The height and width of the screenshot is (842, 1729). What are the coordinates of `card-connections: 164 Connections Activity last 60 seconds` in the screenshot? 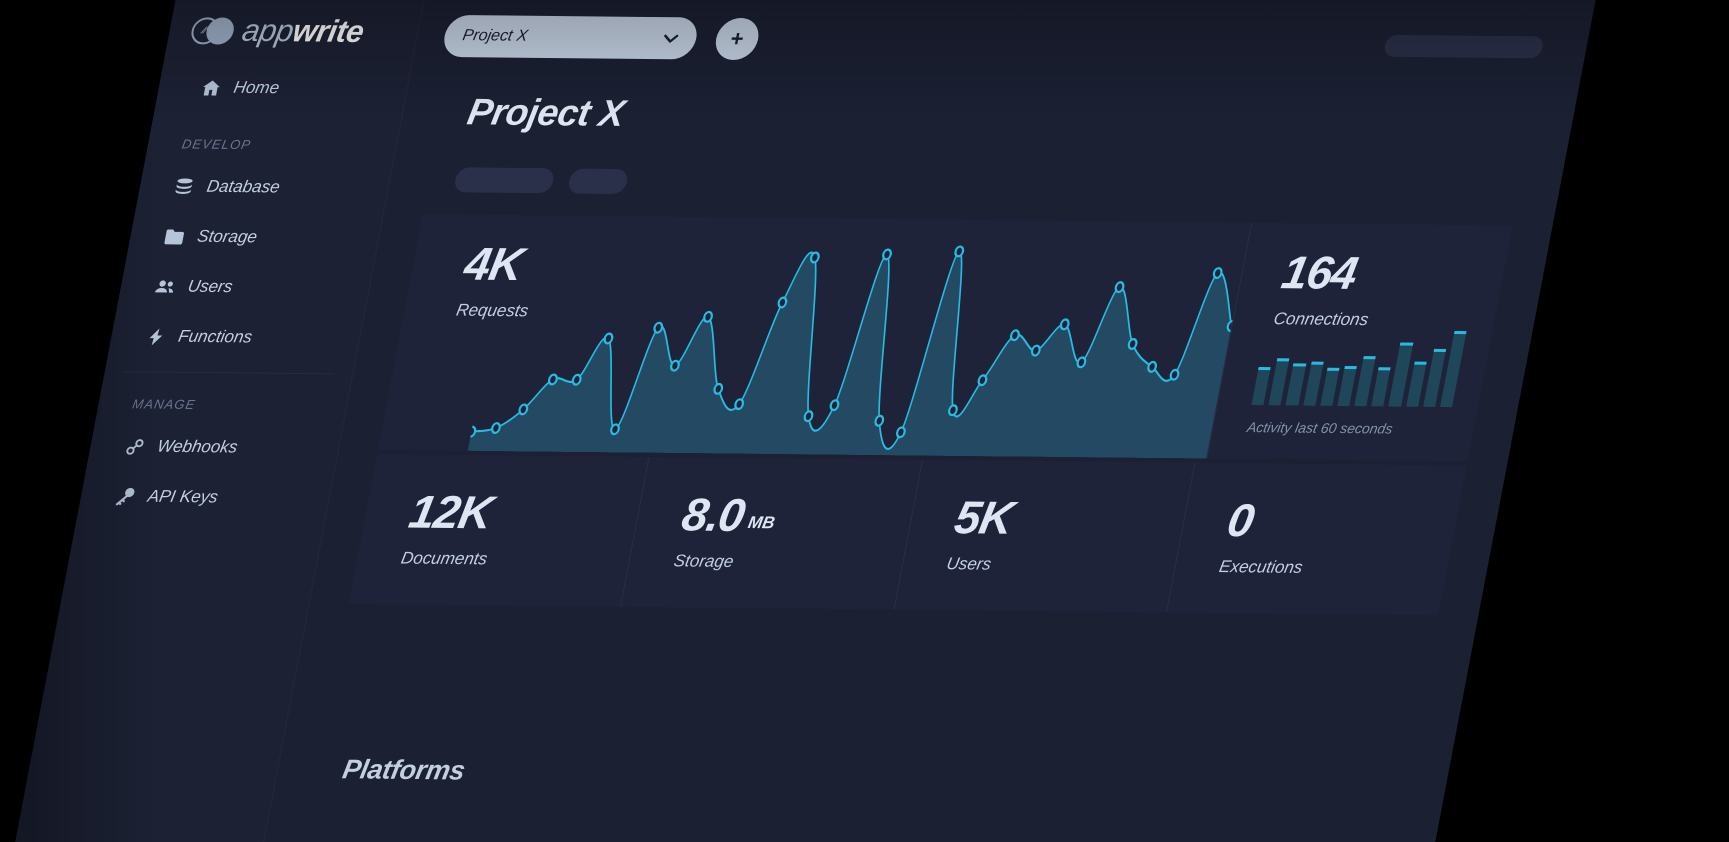 It's located at (1359, 342).